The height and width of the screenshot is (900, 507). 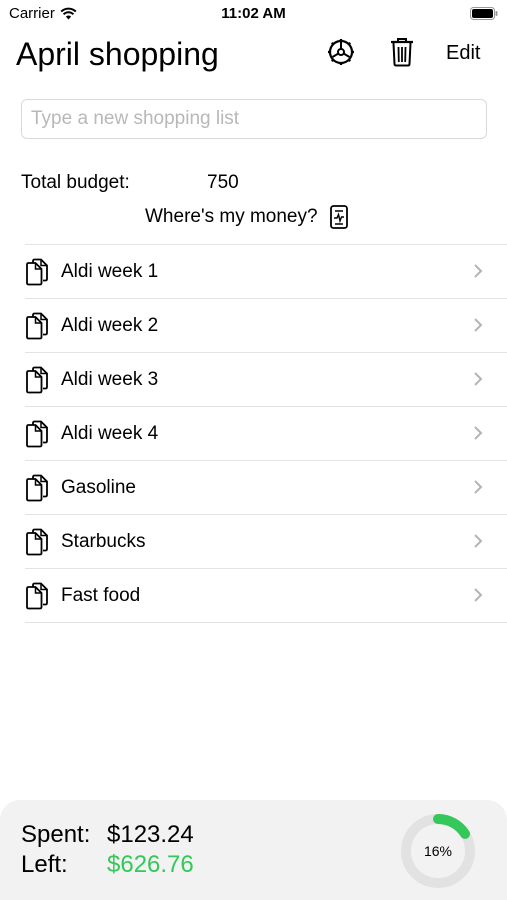 What do you see at coordinates (266, 380) in the screenshot?
I see `list-item-aldi-week-3: Aldi week 3` at bounding box center [266, 380].